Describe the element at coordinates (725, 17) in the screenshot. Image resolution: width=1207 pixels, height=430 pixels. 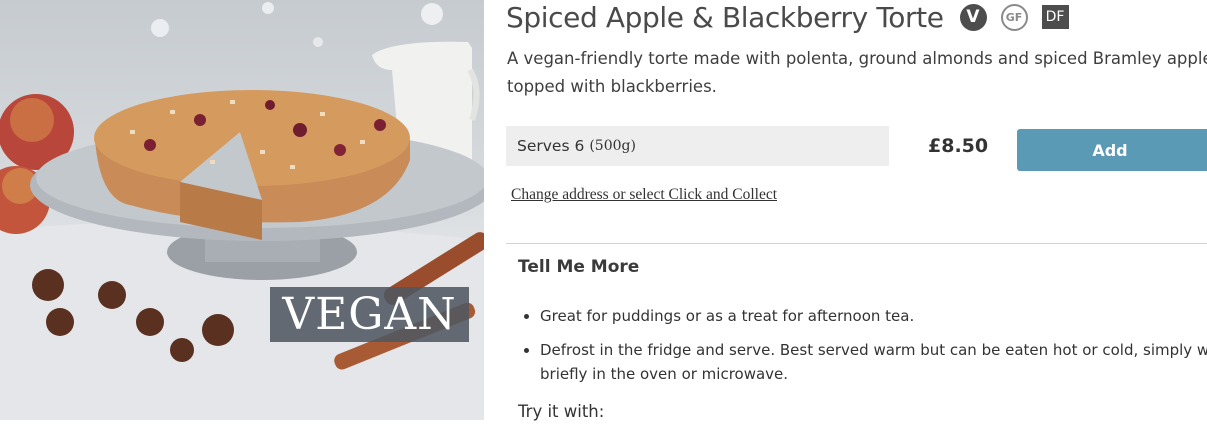
I see `product-title: Spiced Apple & Blackberry Torte` at that location.